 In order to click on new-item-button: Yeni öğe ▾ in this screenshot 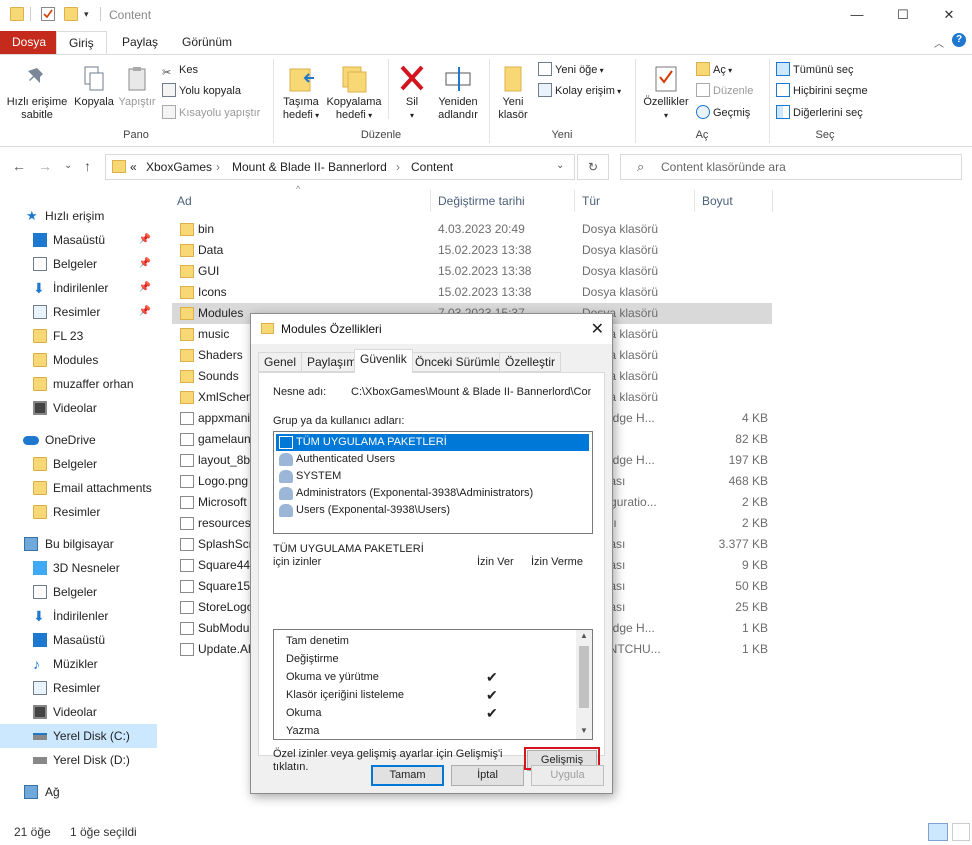, I will do `click(571, 70)`.